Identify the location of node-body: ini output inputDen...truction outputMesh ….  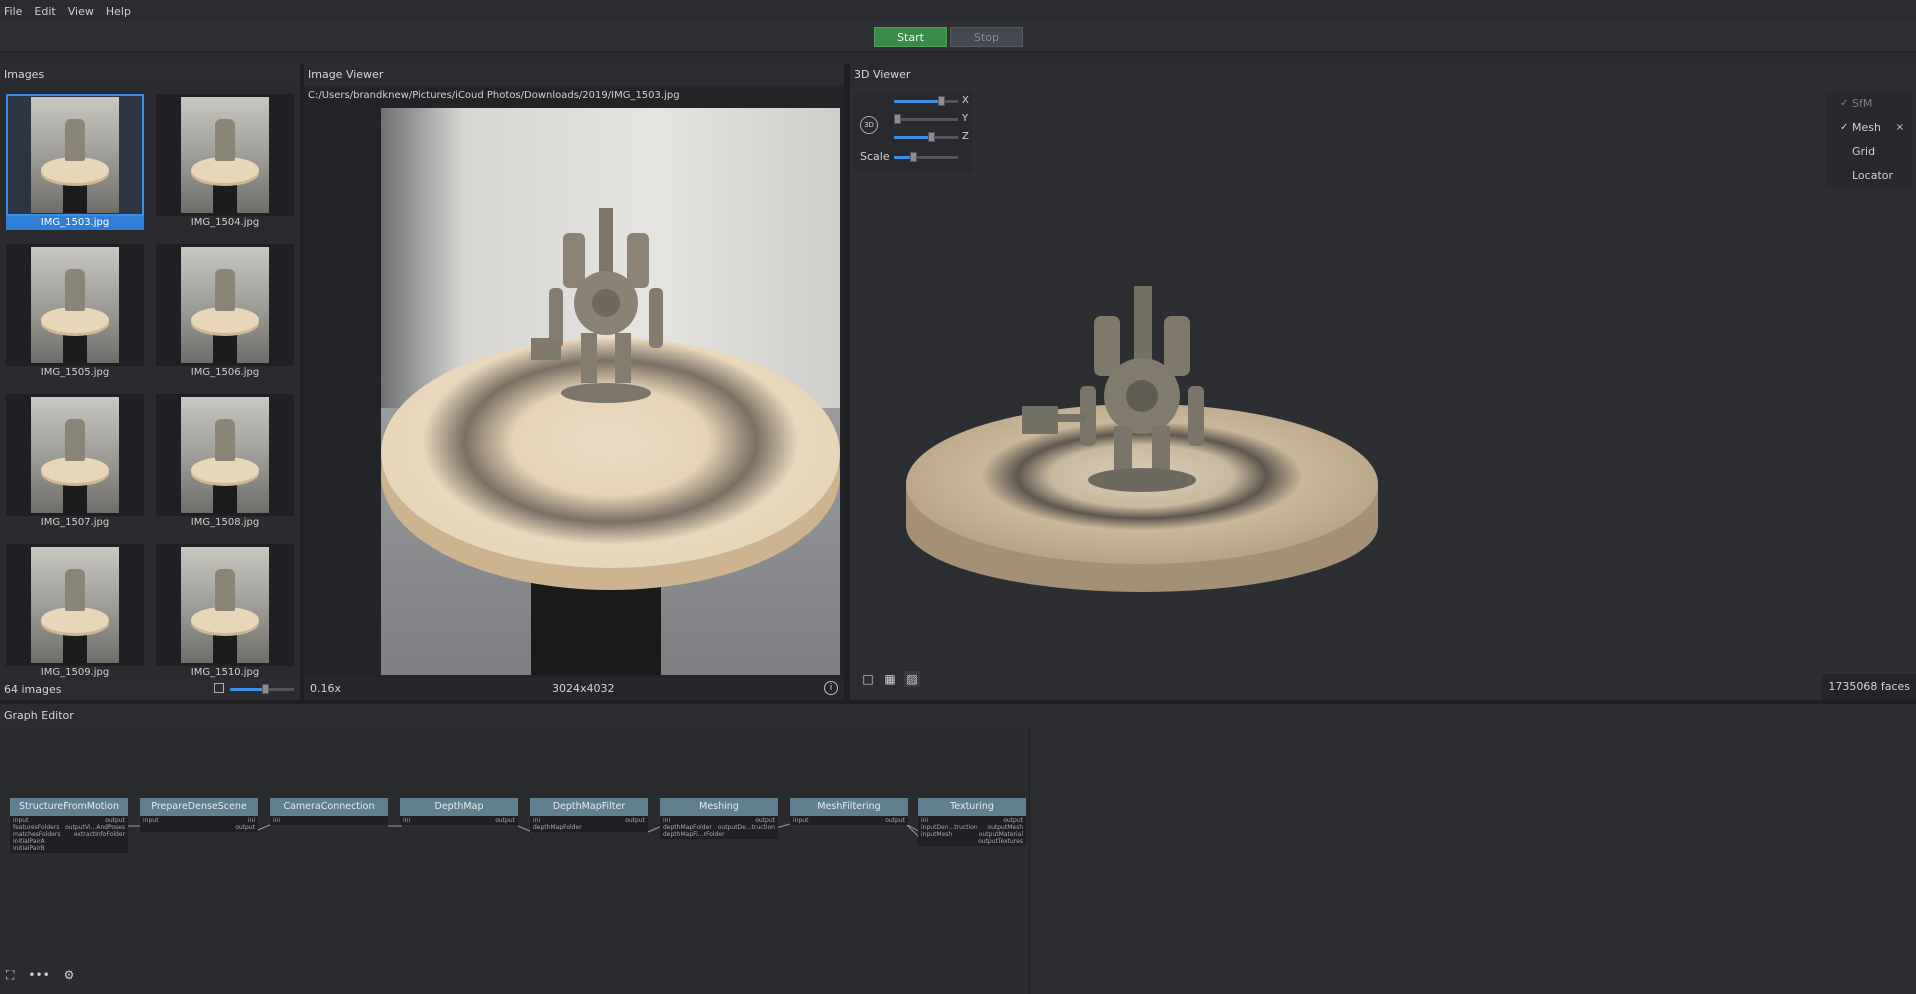
(972, 831).